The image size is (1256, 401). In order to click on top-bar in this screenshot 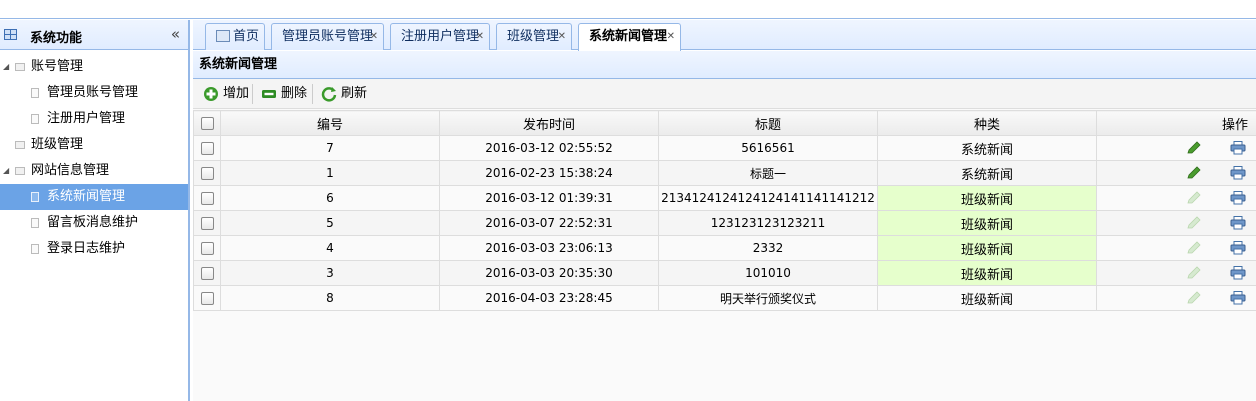, I will do `click(628, 9)`.